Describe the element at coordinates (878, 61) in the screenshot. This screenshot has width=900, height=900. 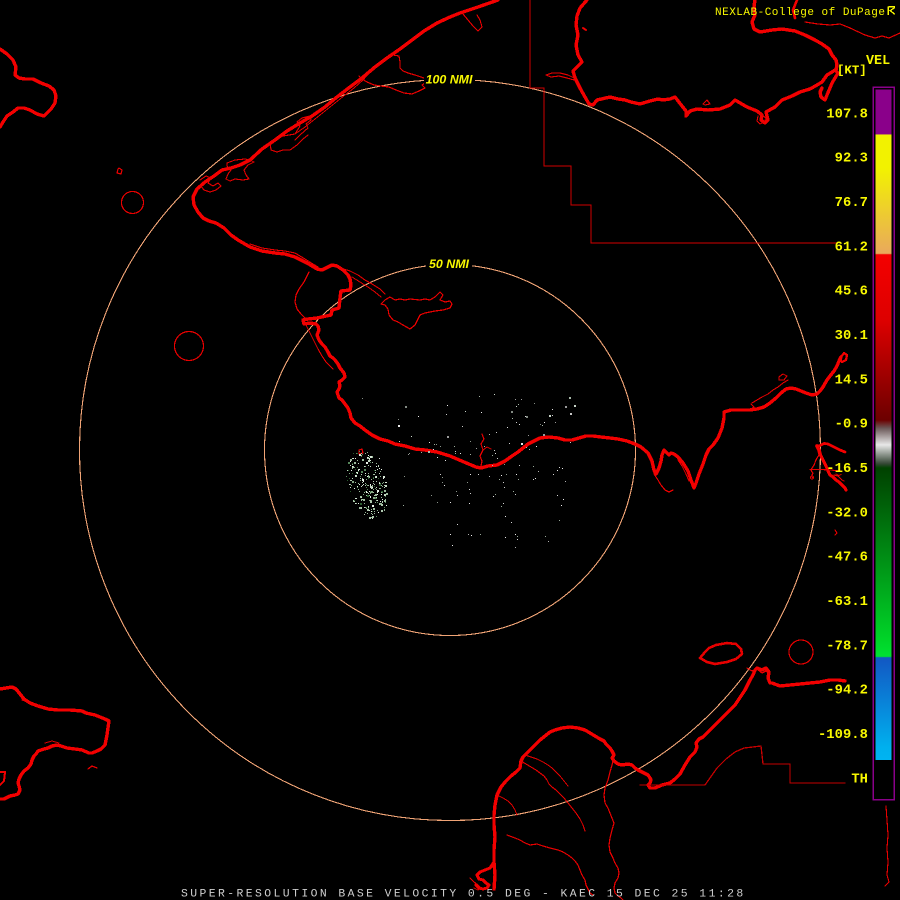
I see `svg-text: VEL` at that location.